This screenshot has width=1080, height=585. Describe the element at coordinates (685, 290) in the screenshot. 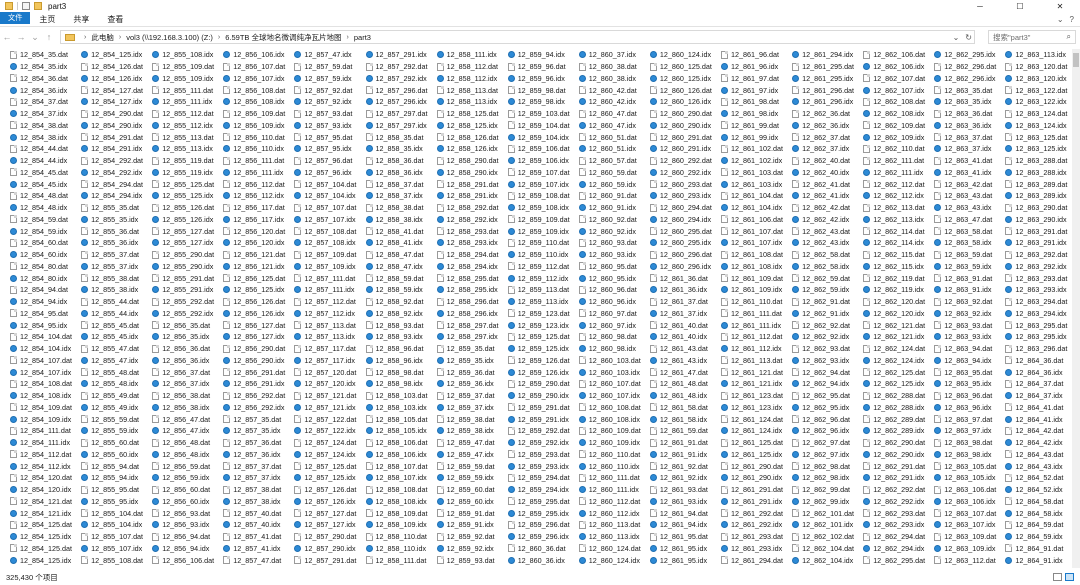

I see `file-item: 12_861_36.idx` at that location.